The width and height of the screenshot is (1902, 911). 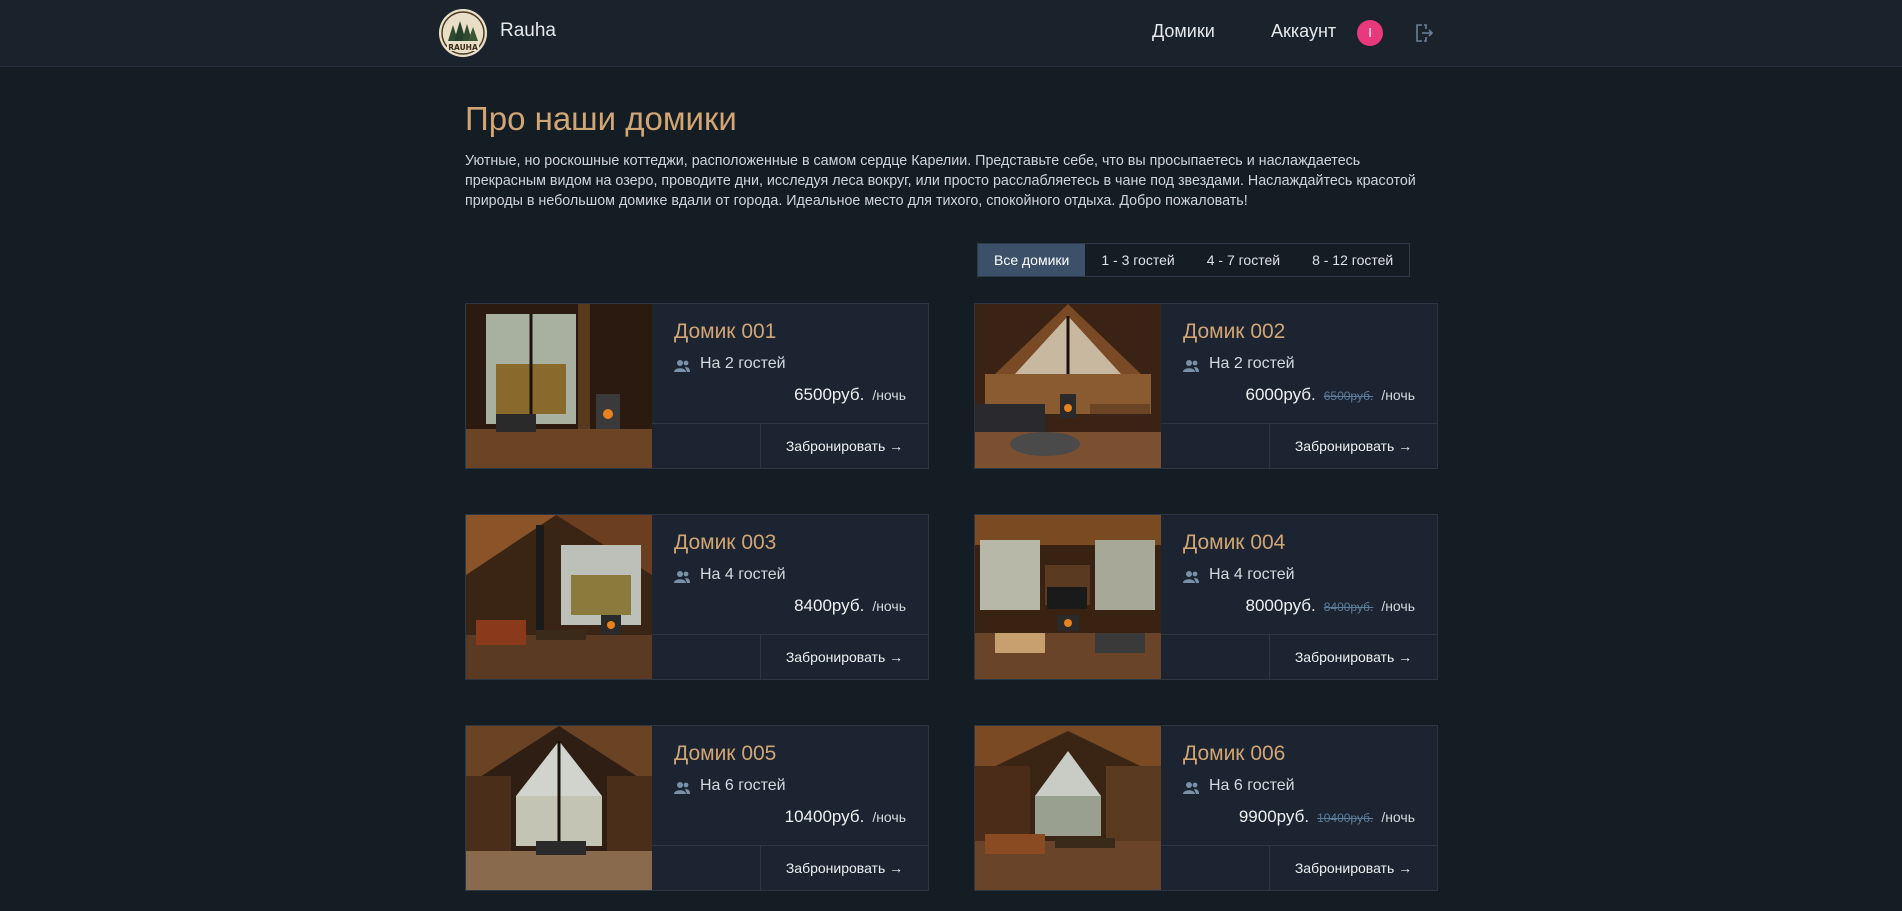 What do you see at coordinates (1303, 31) in the screenshot?
I see `nav-account-link: Аккаунт` at bounding box center [1303, 31].